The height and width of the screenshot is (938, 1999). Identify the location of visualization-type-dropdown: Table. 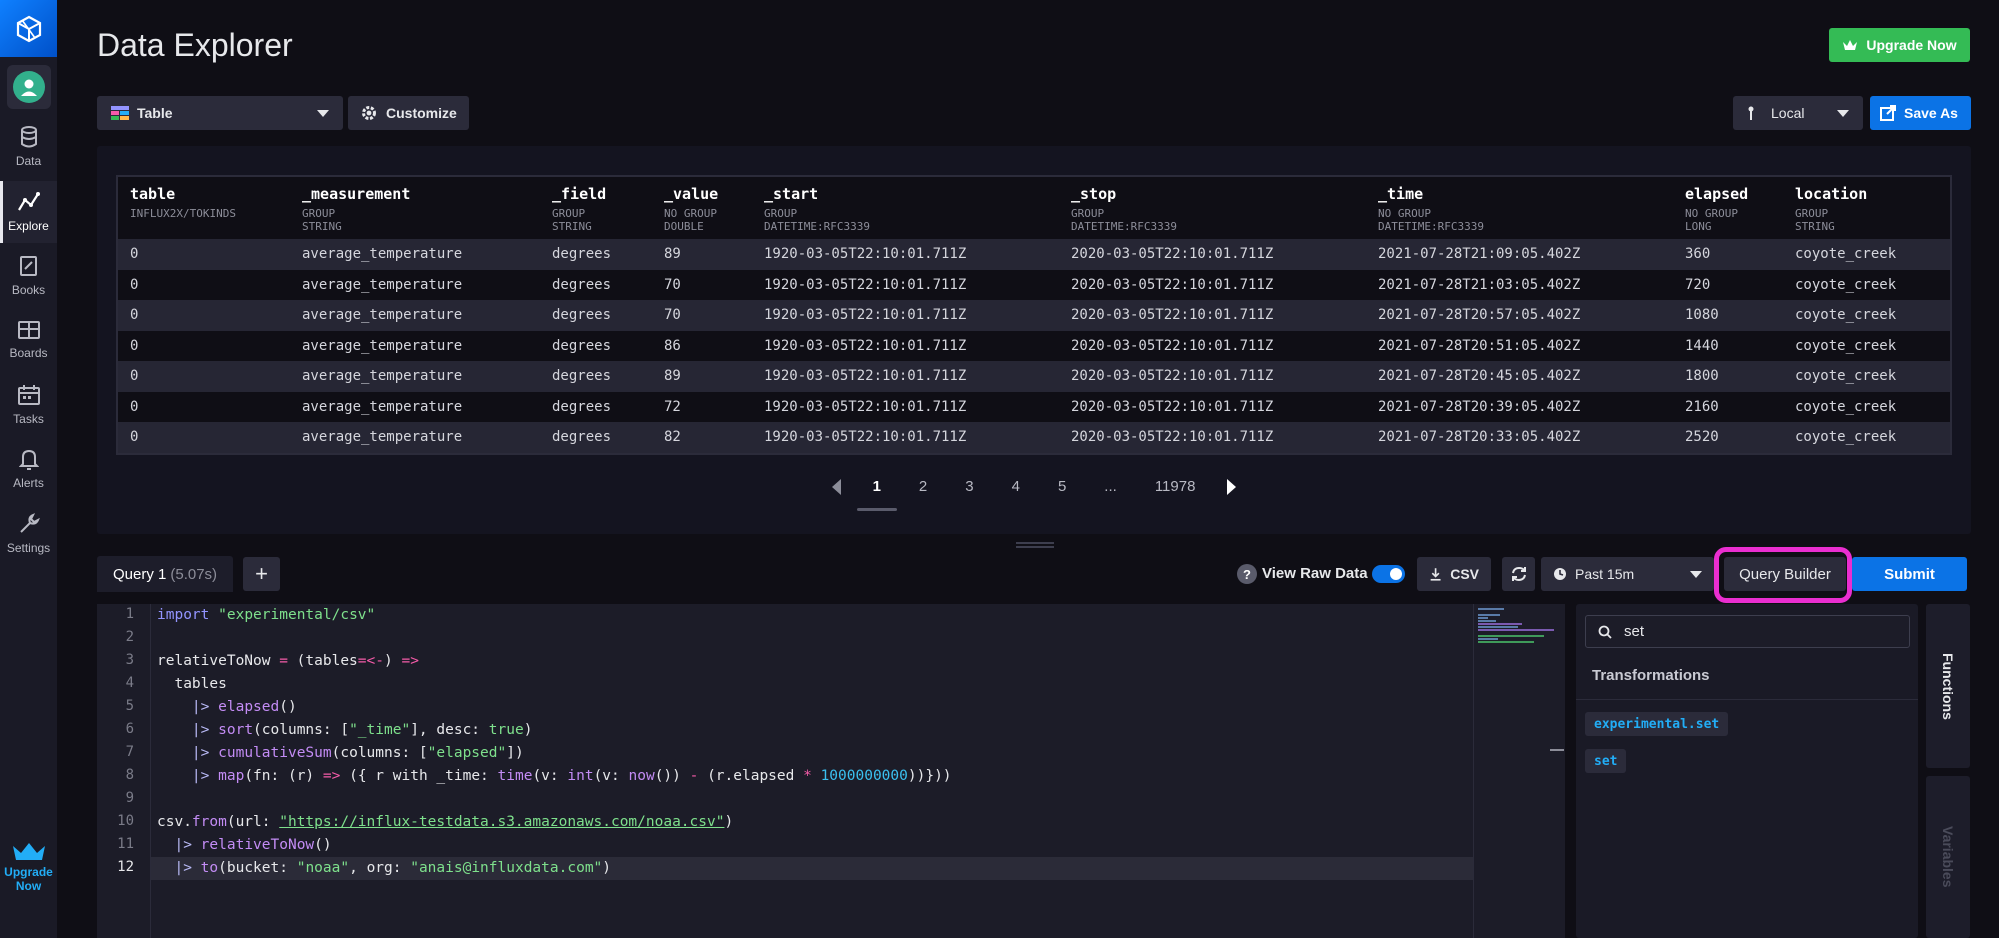
(220, 113).